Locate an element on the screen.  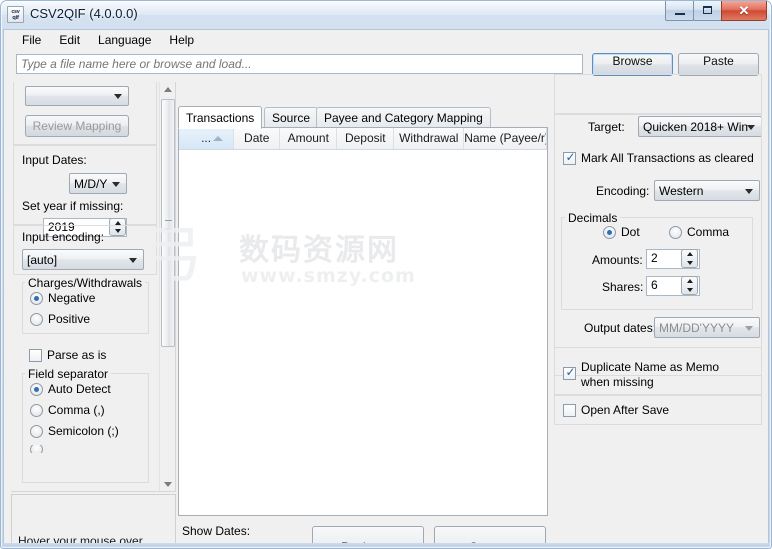
window-controls: ✕ is located at coordinates (716, 11).